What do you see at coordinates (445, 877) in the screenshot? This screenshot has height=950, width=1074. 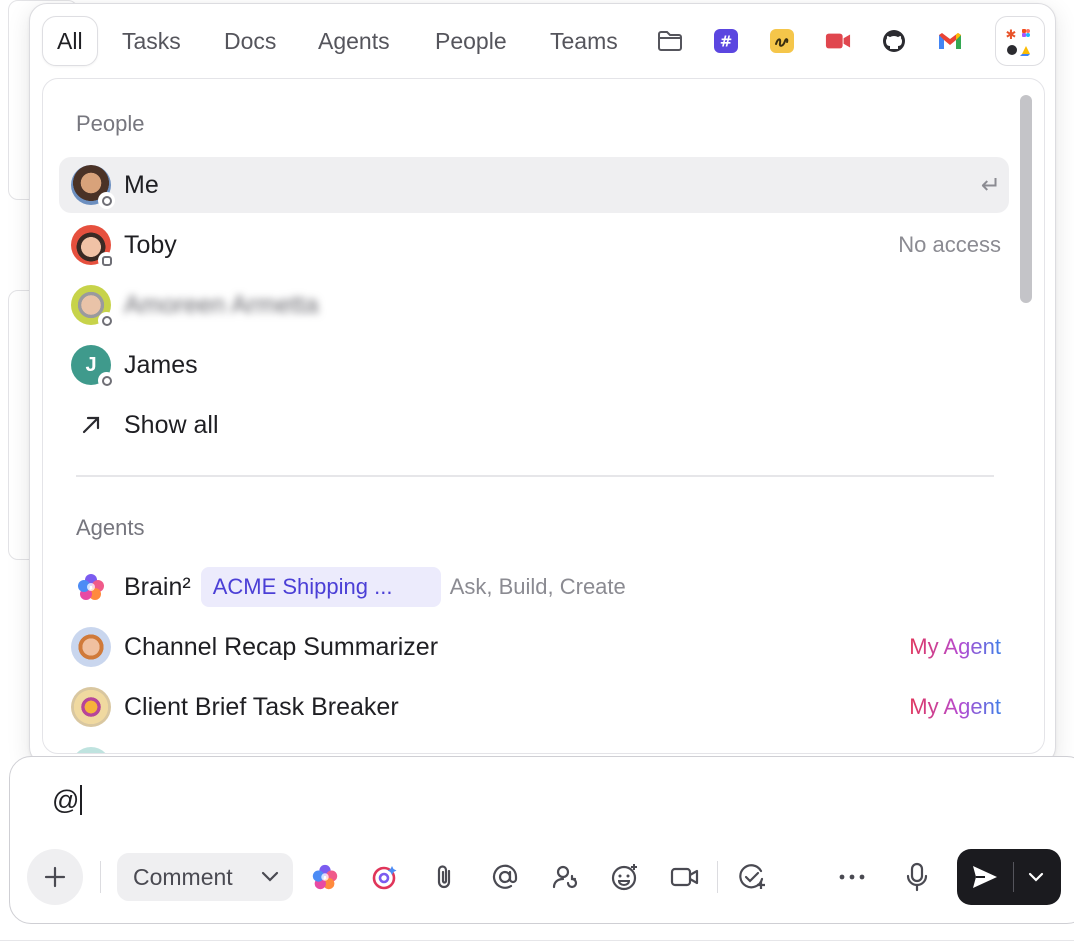 I see `paperclip-icon` at bounding box center [445, 877].